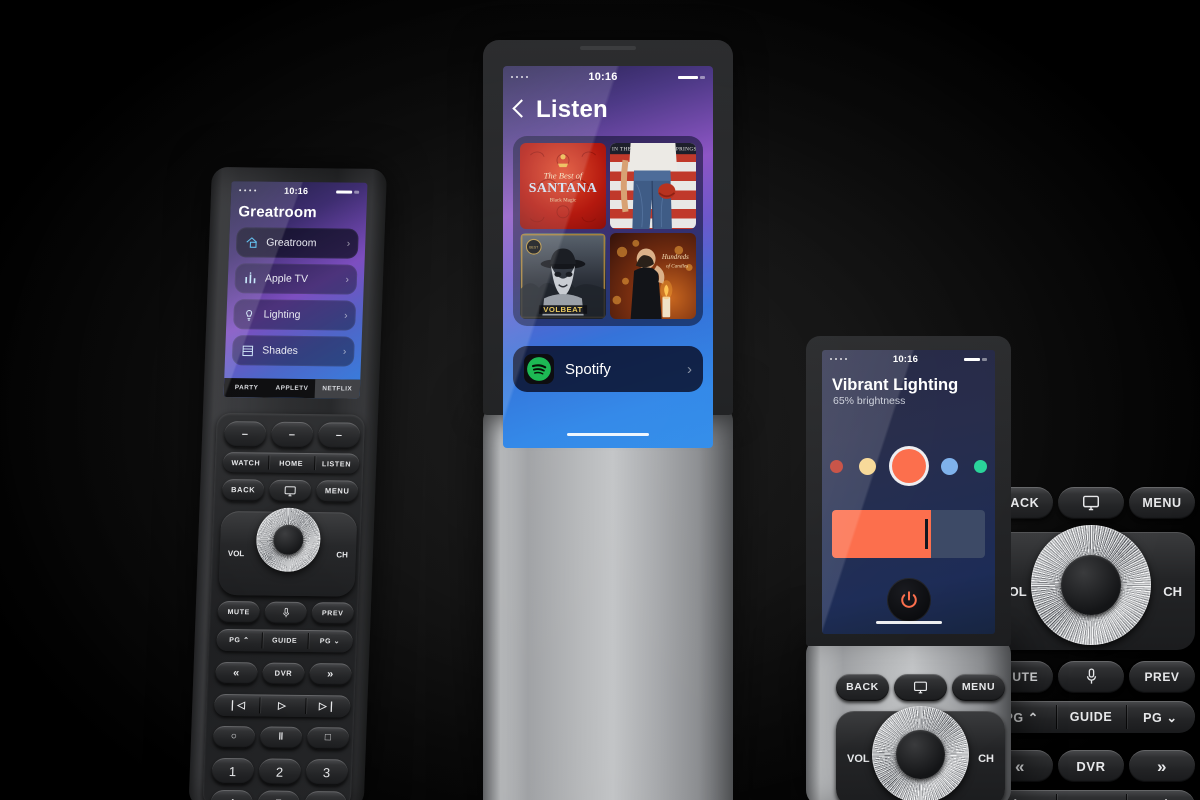 The width and height of the screenshot is (1200, 800). What do you see at coordinates (980, 466) in the screenshot?
I see `swatch-green` at bounding box center [980, 466].